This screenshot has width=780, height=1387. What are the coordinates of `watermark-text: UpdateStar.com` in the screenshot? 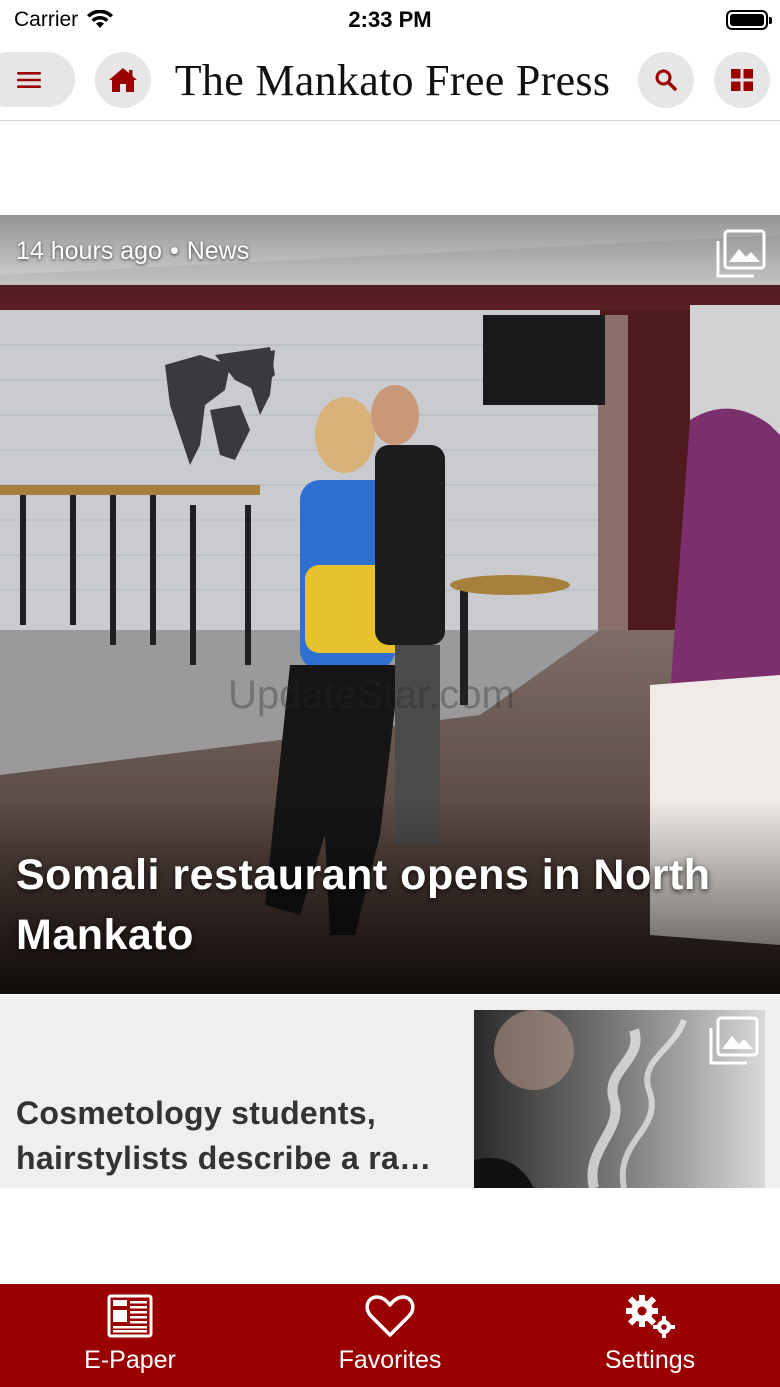 It's located at (371, 695).